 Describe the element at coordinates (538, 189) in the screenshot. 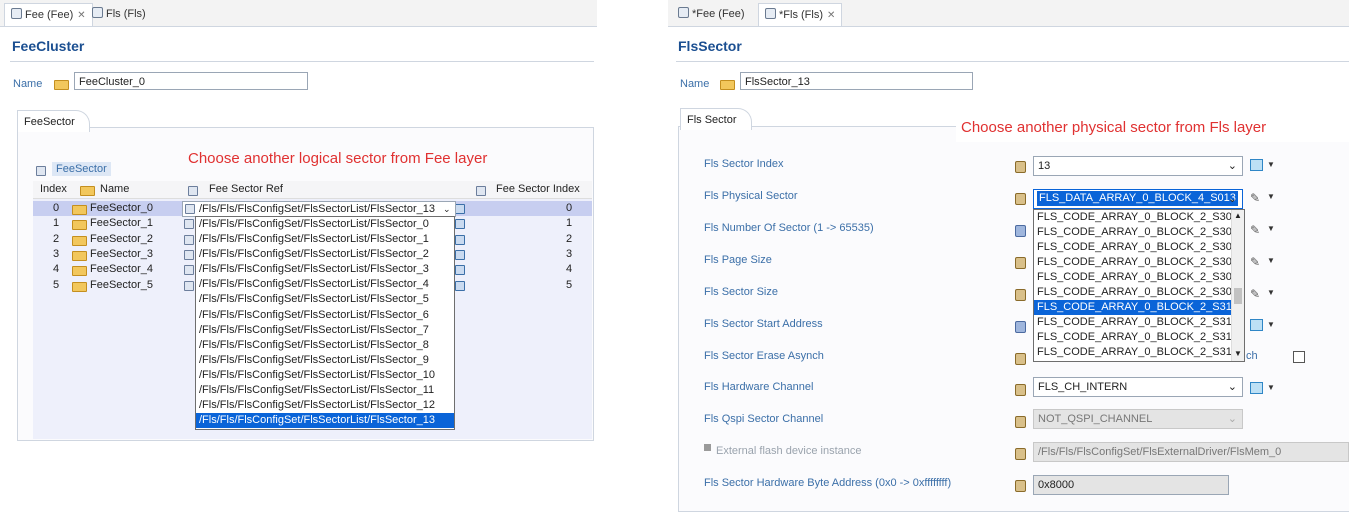

I see `col-index2-header: Fee Sector Index` at that location.